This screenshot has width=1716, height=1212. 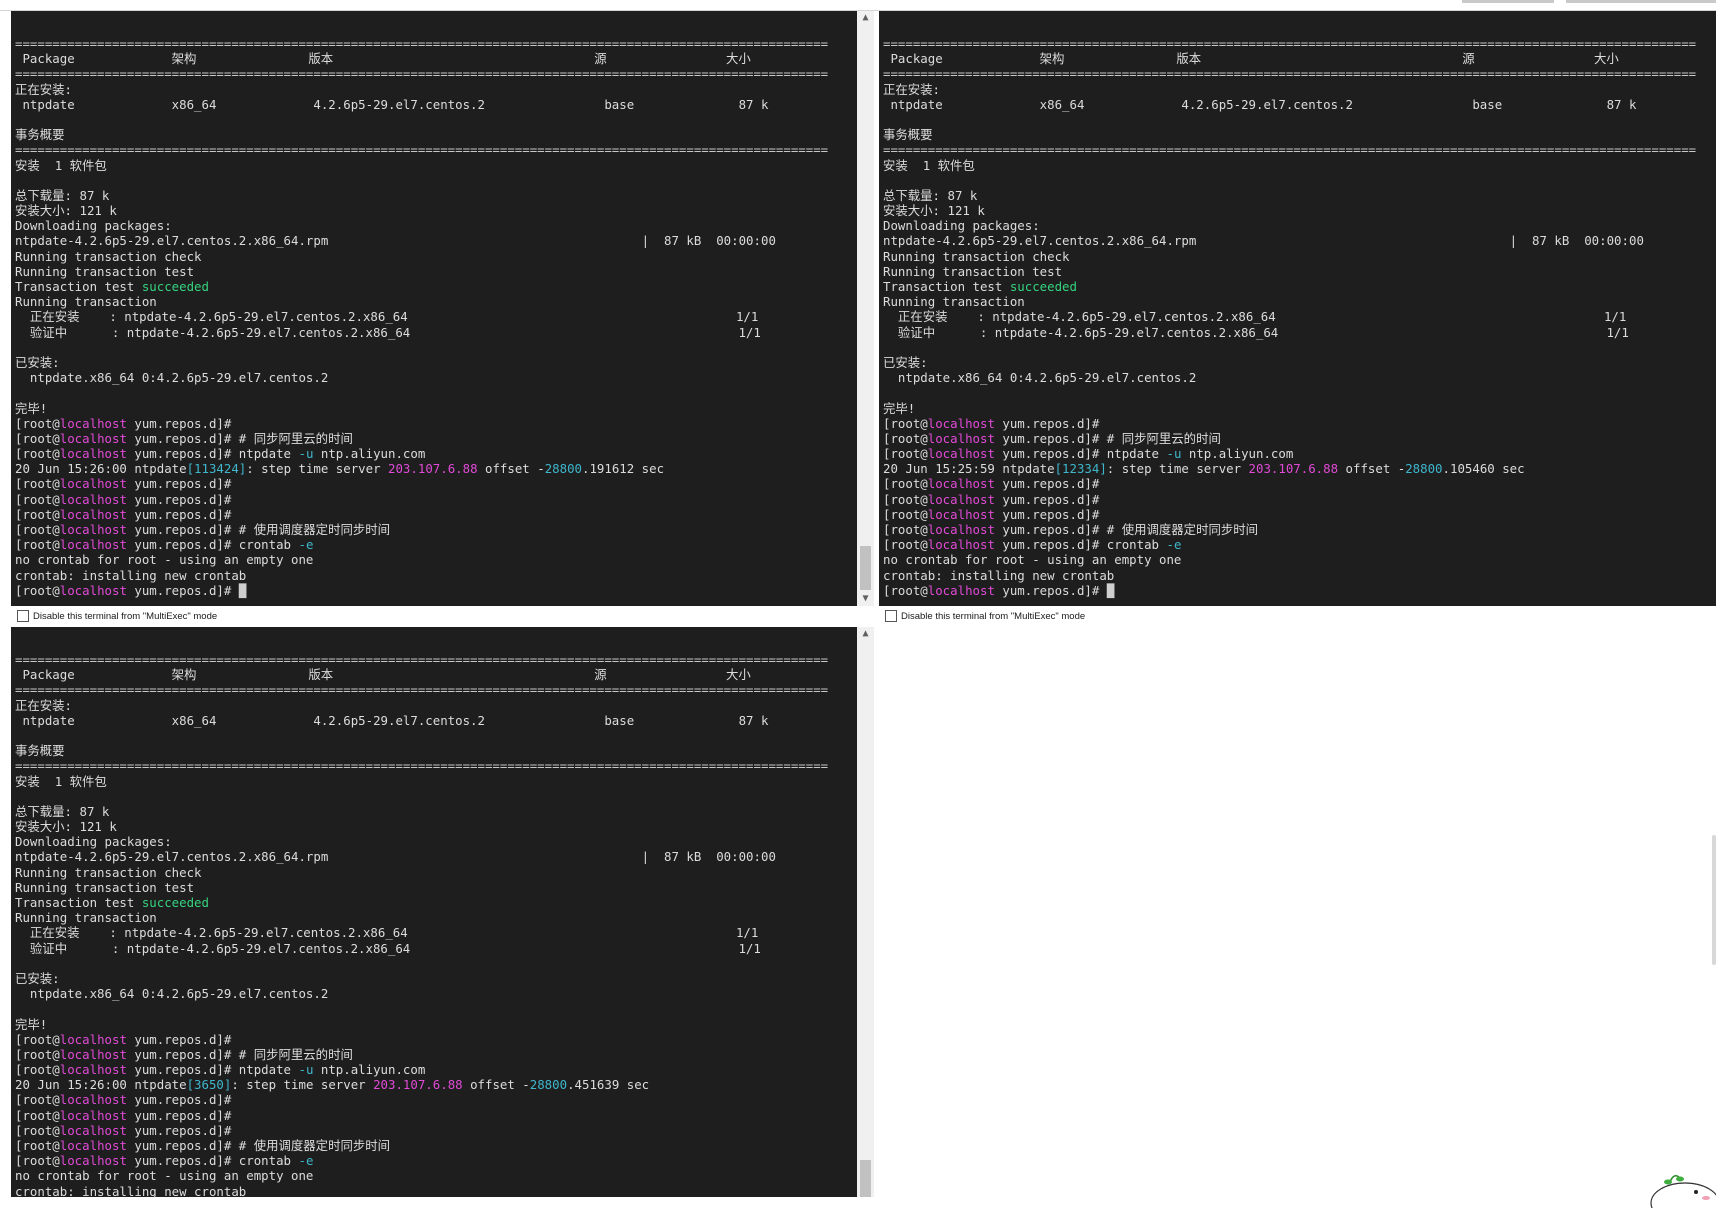 I want to click on mascot-icon, so click(x=1678, y=1190).